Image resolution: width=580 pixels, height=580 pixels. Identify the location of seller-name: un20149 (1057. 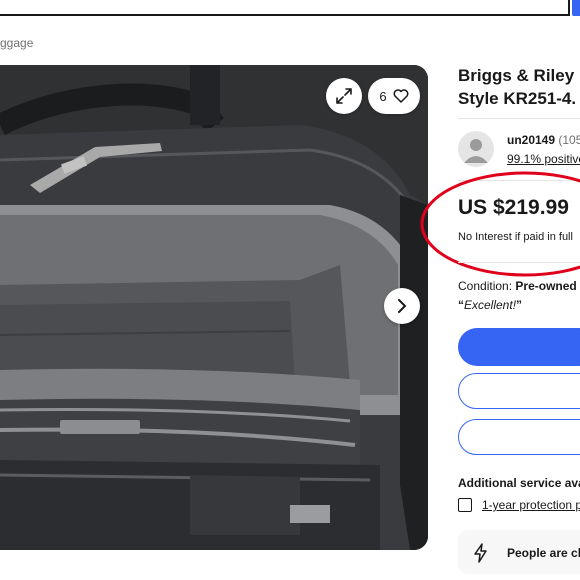
(543, 140).